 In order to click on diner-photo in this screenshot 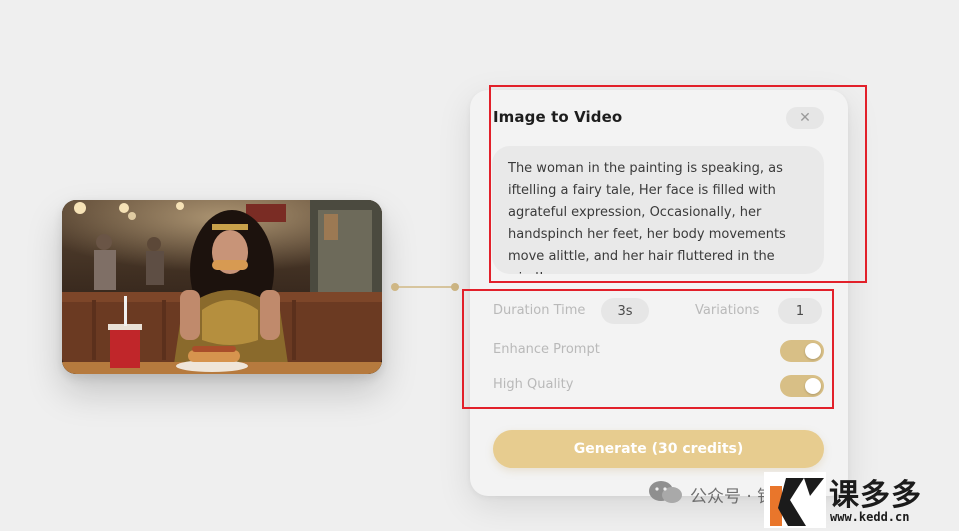, I will do `click(222, 287)`.